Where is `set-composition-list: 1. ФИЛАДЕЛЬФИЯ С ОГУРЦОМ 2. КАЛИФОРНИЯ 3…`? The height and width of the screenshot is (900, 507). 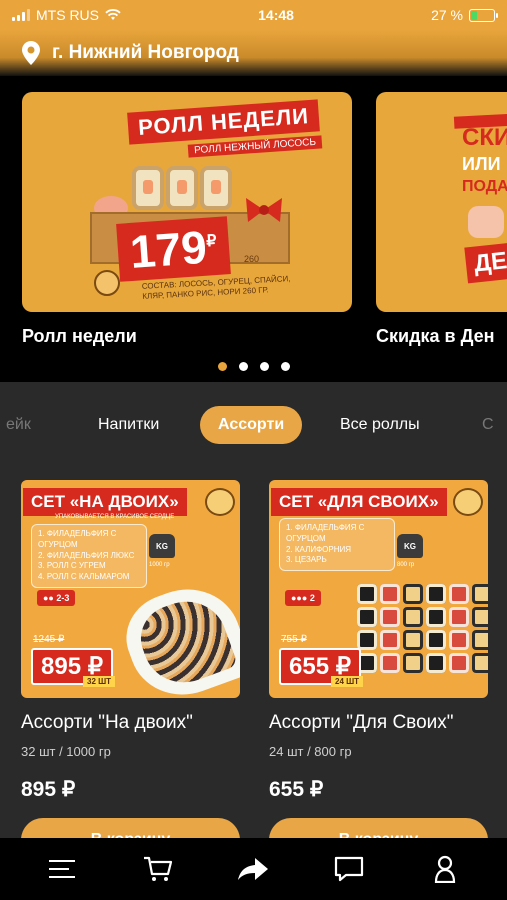 set-composition-list: 1. ФИЛАДЕЛЬФИЯ С ОГУРЦОМ 2. КАЛИФОРНИЯ 3… is located at coordinates (337, 545).